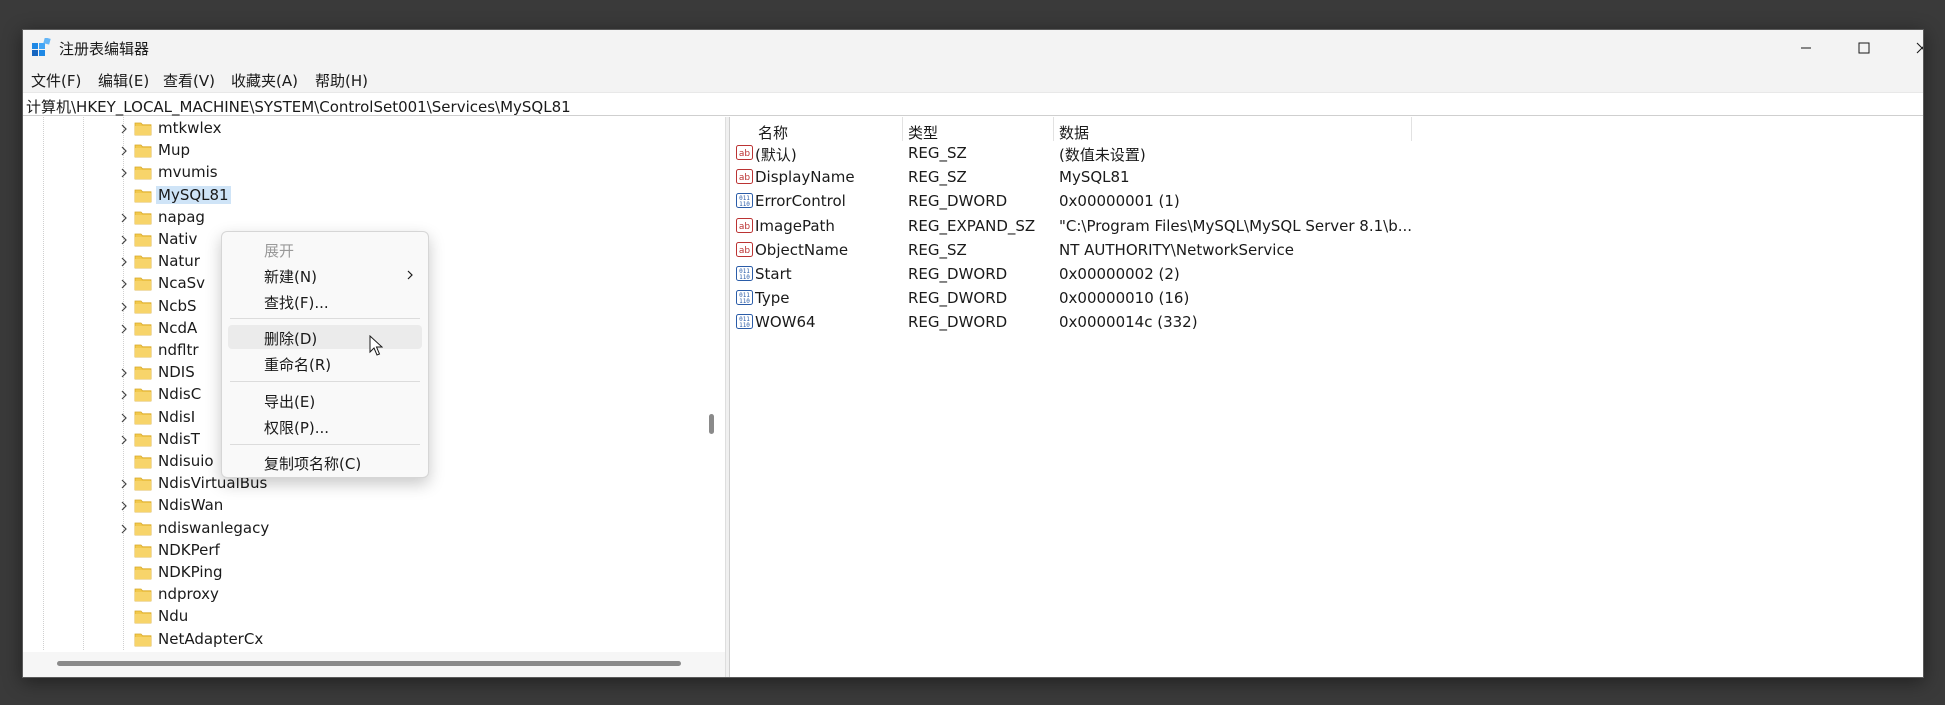 This screenshot has width=1945, height=705. I want to click on context-menu-new: 新建(N), so click(325, 275).